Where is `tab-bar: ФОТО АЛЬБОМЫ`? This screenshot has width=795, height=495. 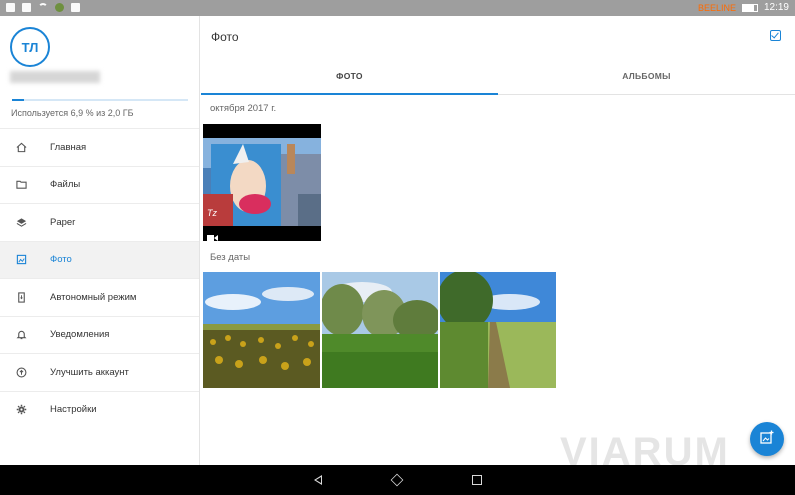
tab-bar: ФОТО АЛЬБОМЫ is located at coordinates (498, 78).